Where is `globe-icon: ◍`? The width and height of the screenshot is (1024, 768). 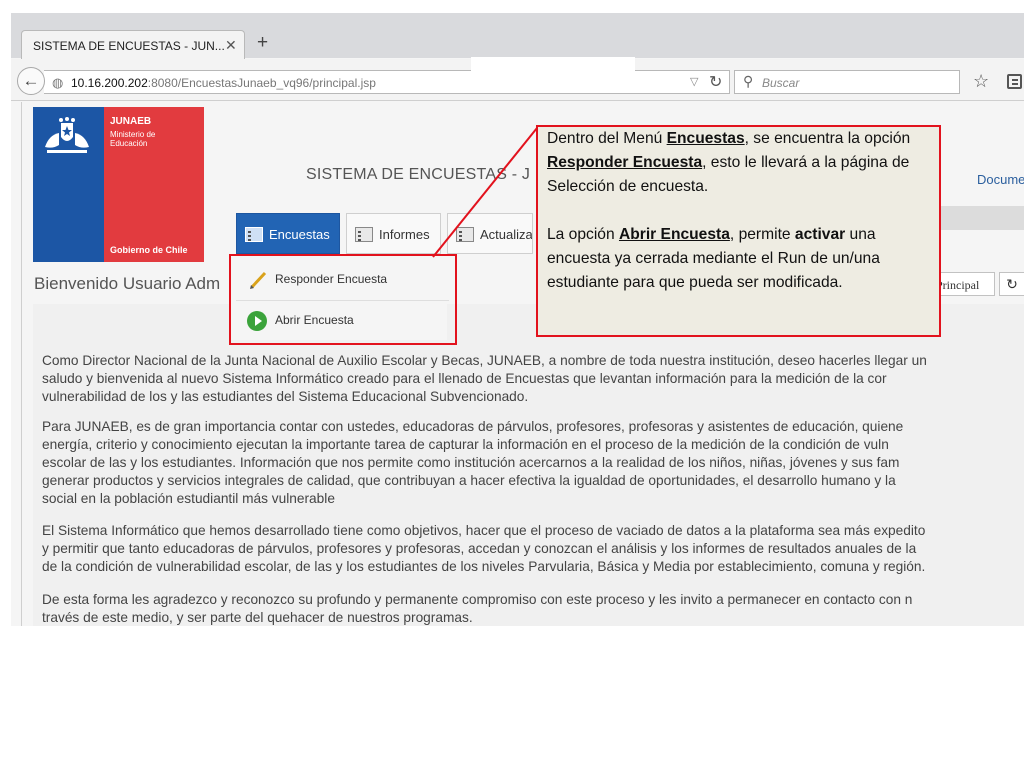
globe-icon: ◍ is located at coordinates (58, 82).